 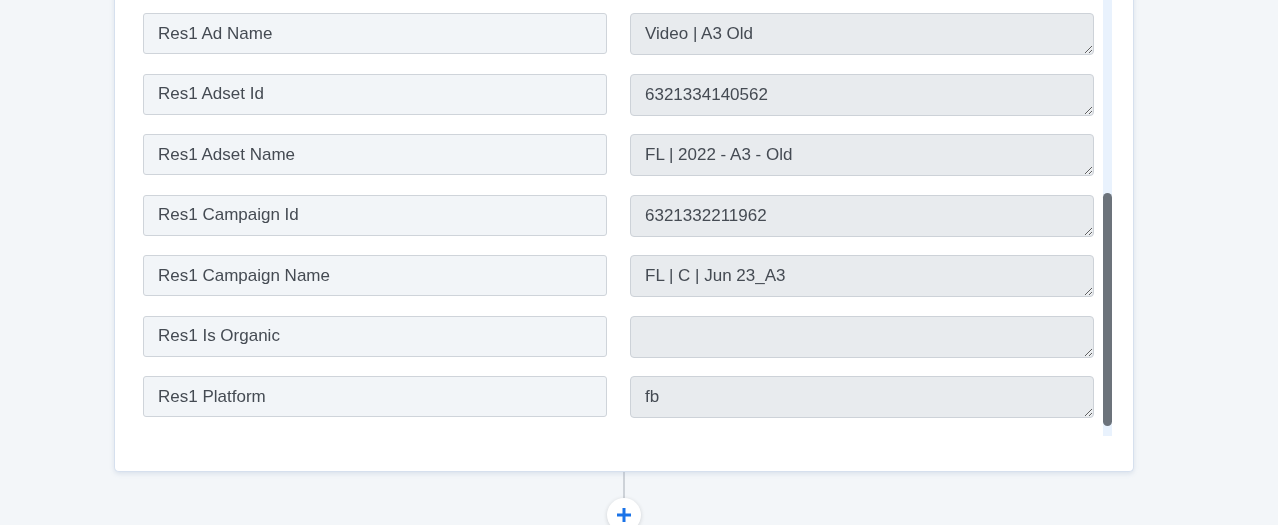 What do you see at coordinates (624, 515) in the screenshot?
I see `plus-icon` at bounding box center [624, 515].